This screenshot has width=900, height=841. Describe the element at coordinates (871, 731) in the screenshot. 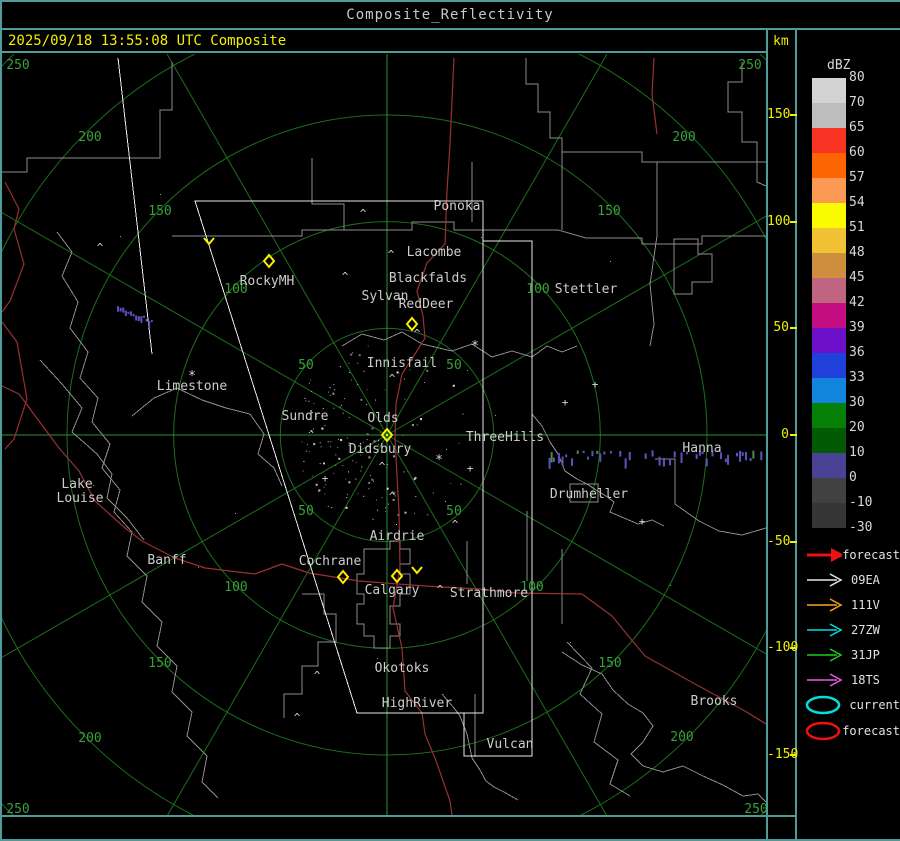

I see `legend-item-label: forecast` at that location.